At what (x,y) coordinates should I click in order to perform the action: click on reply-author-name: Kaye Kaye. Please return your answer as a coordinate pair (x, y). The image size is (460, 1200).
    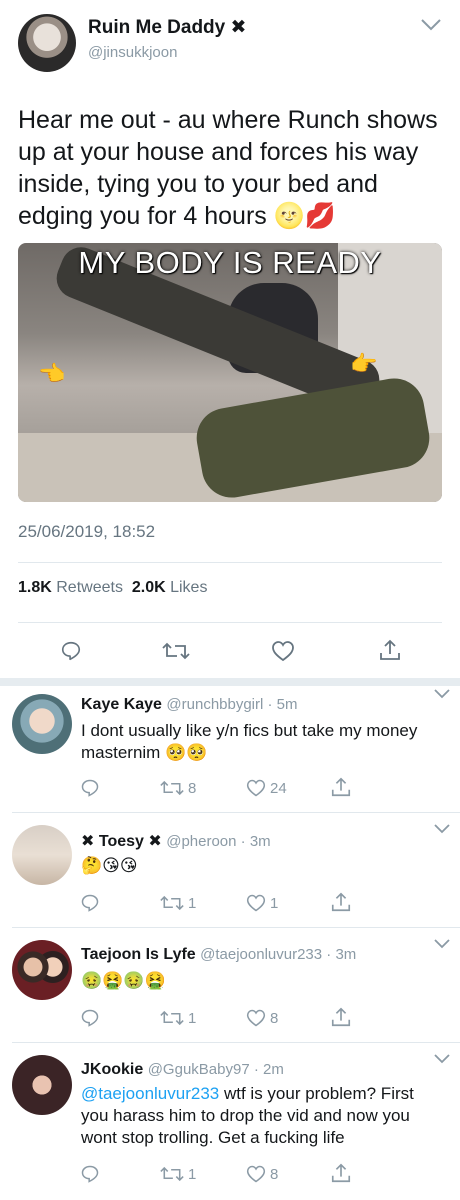
    Looking at the image, I should click on (121, 704).